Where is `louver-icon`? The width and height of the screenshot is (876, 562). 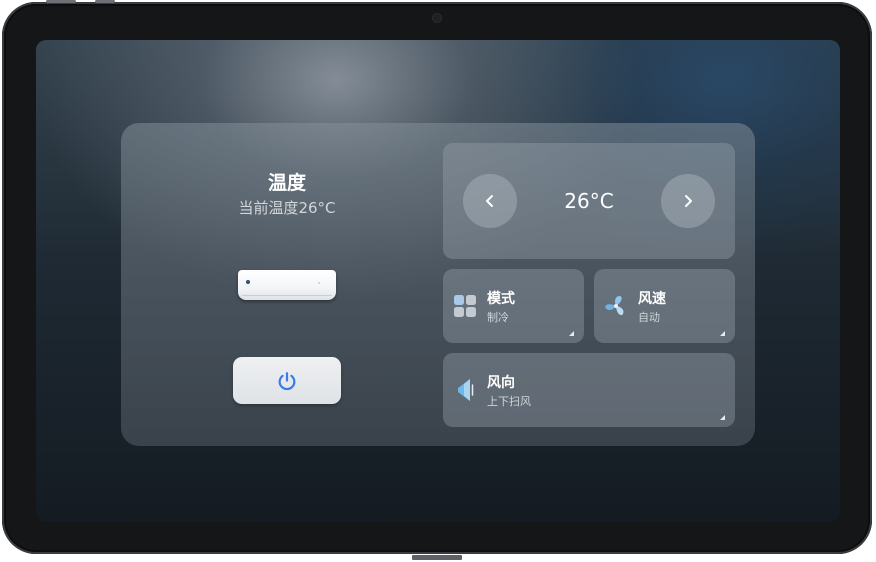
louver-icon is located at coordinates (466, 390).